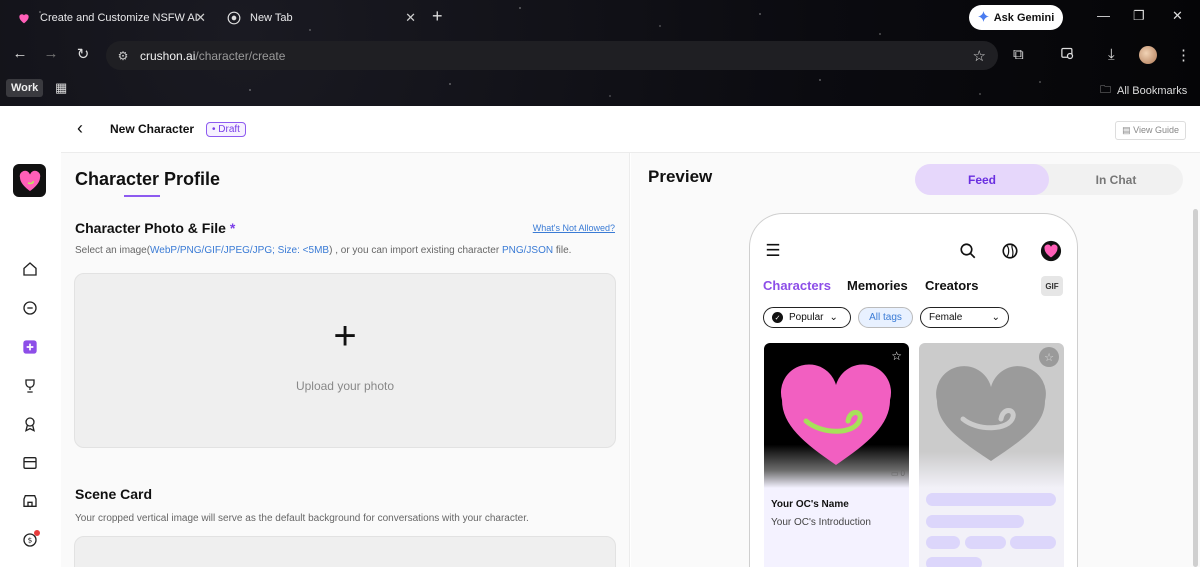 Image resolution: width=1200 pixels, height=567 pixels. I want to click on sort-dropdown: ✓ Popular ⌄, so click(807, 317).